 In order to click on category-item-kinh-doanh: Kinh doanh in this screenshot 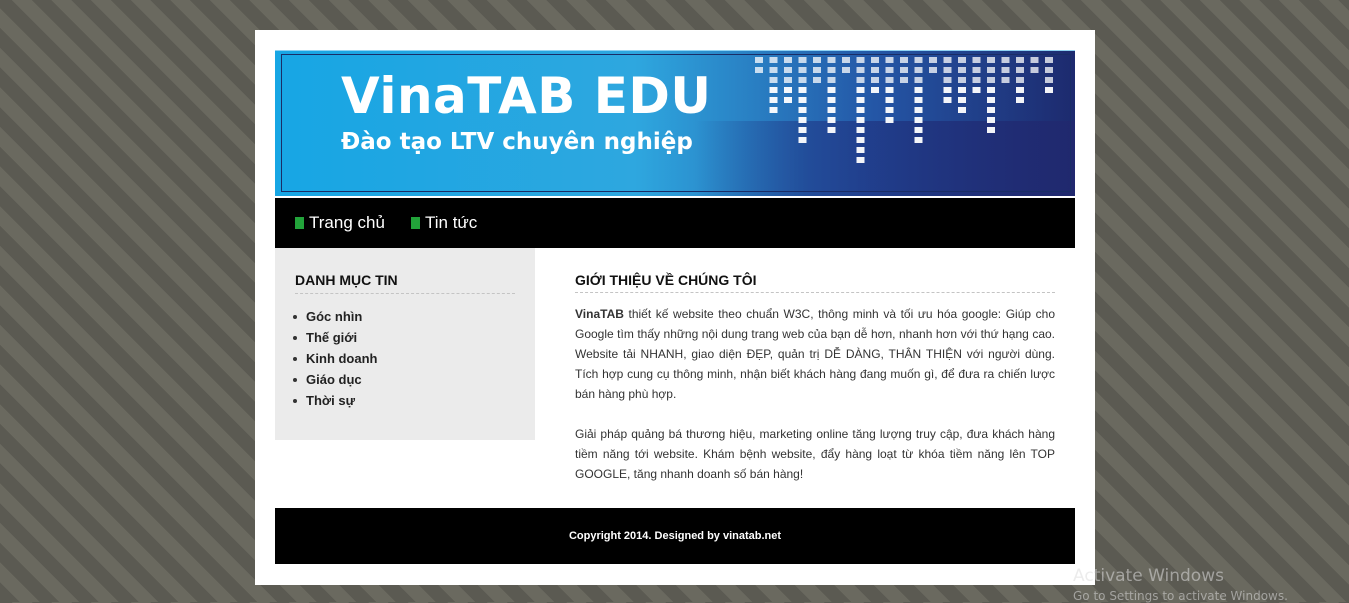, I will do `click(335, 360)`.